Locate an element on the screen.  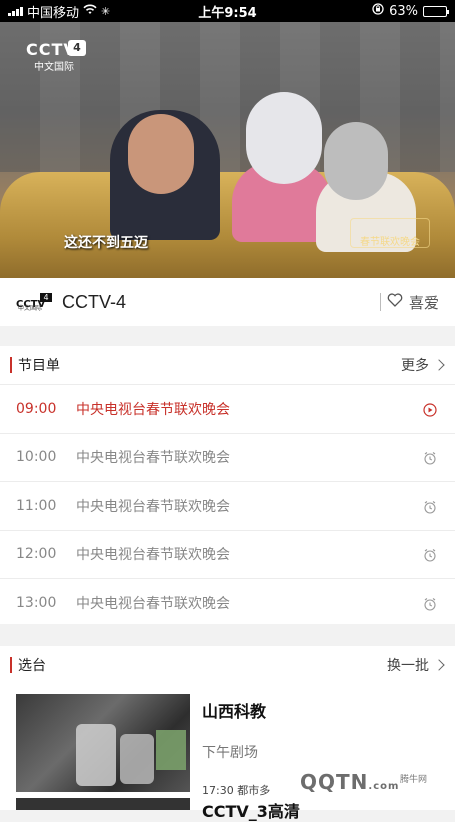
schedule-item: 13:00 中央电视台春节联欢晚会 is located at coordinates (227, 602).